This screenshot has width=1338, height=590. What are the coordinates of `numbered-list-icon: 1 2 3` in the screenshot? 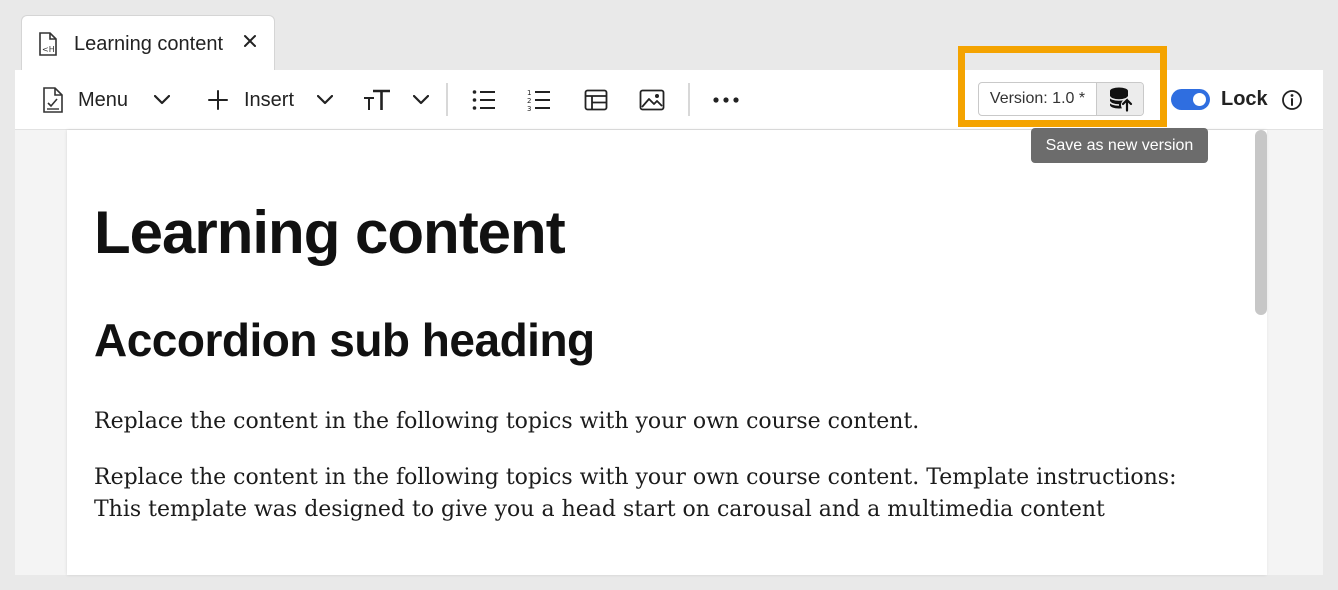 It's located at (538, 100).